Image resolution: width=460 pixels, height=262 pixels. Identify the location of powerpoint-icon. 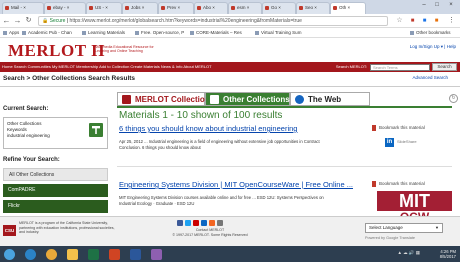
(114, 254).